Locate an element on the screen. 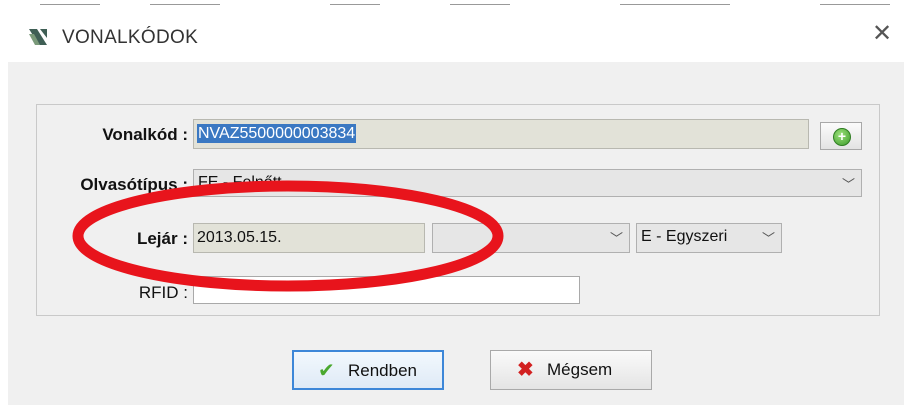 The width and height of the screenshot is (904, 405). reader-type-value: FE - Felnőtt is located at coordinates (240, 182).